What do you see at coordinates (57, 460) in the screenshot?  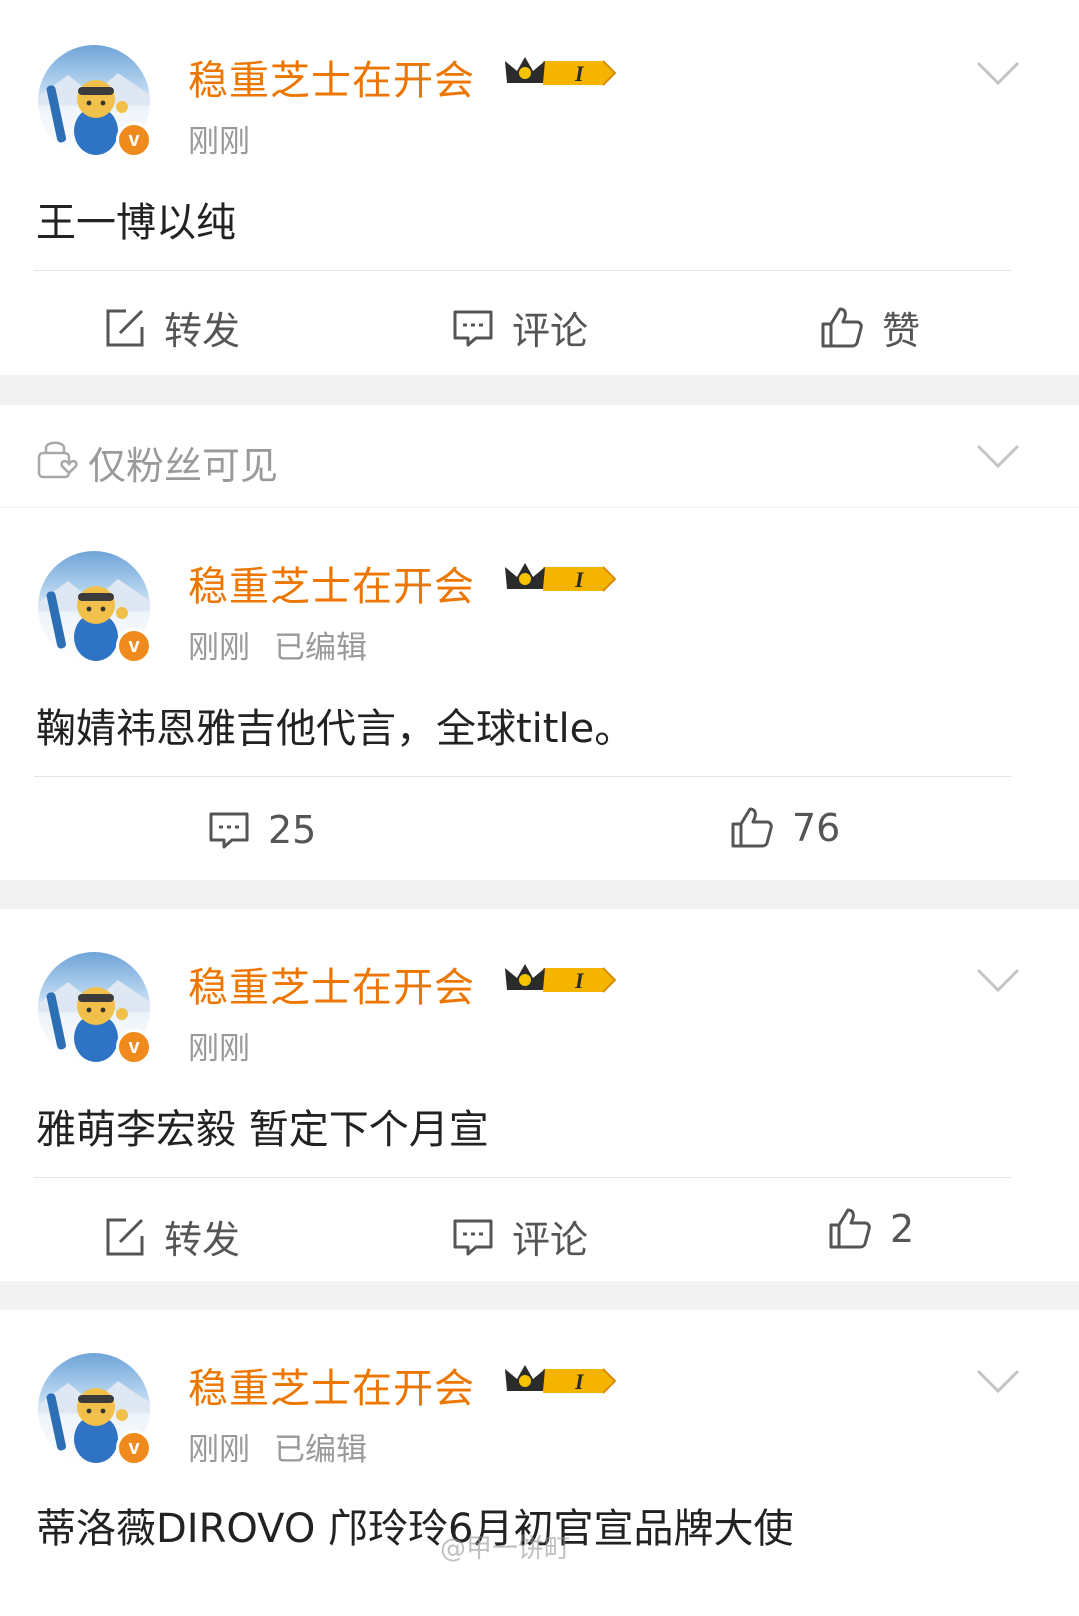 I see `lock-heart-icon` at bounding box center [57, 460].